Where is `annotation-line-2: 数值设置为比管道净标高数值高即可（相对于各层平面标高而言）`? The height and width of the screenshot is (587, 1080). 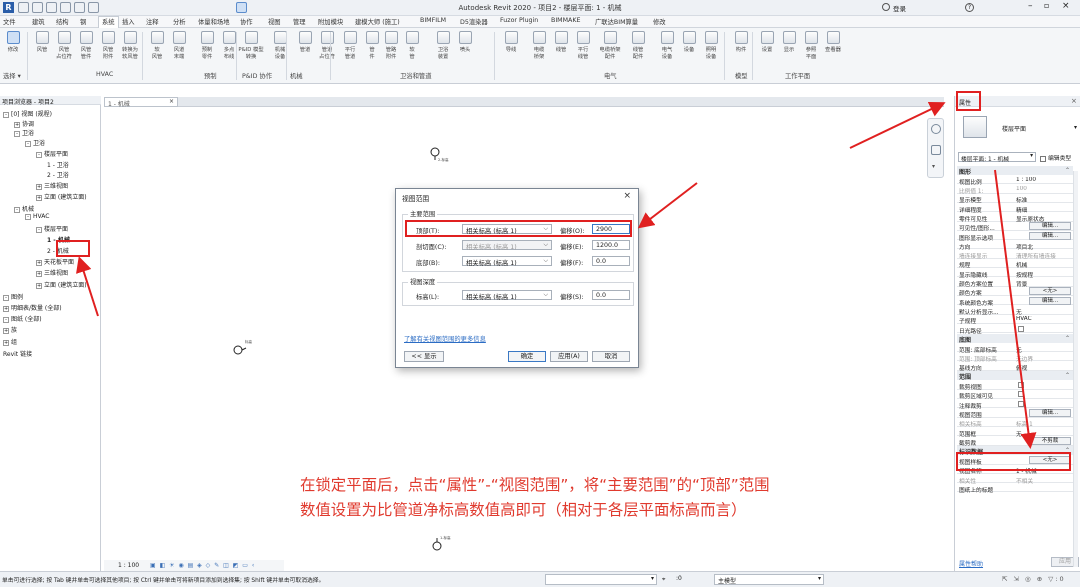 annotation-line-2: 数值设置为比管道净标高数值高即可（相对于各层平面标高而言） is located at coordinates (523, 510).